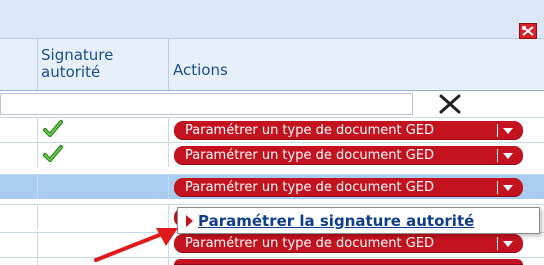 Image resolution: width=544 pixels, height=265 pixels. I want to click on table-row-selected: Paramétrer un type de document GED, so click(272, 186).